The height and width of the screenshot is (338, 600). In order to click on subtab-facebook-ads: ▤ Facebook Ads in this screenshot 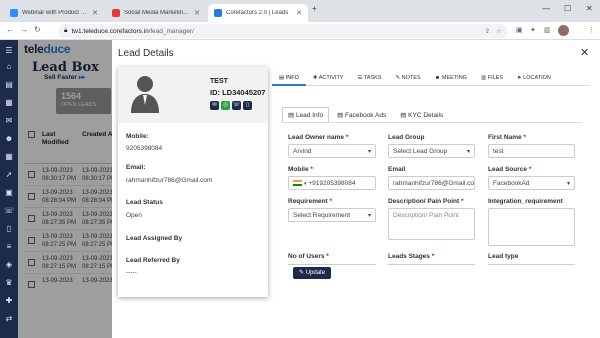, I will do `click(361, 115)`.